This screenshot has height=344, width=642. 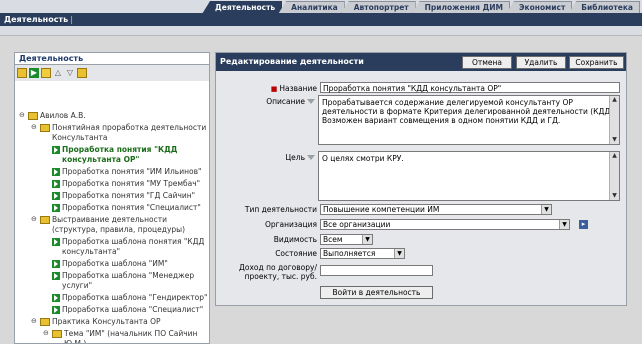 What do you see at coordinates (120, 154) in the screenshot?
I see `tree-item-label: Проработка понятия "КДД консультанта ОР"` at bounding box center [120, 154].